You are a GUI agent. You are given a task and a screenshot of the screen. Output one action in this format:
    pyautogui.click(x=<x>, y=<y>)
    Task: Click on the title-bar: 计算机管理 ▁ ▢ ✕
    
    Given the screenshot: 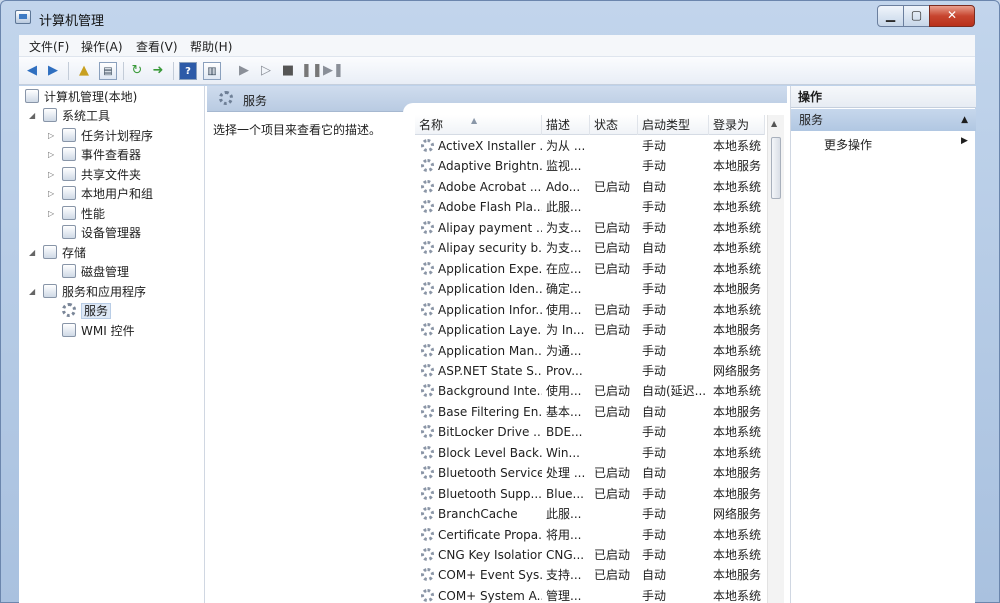 What is the action you would take?
    pyautogui.click(x=500, y=18)
    